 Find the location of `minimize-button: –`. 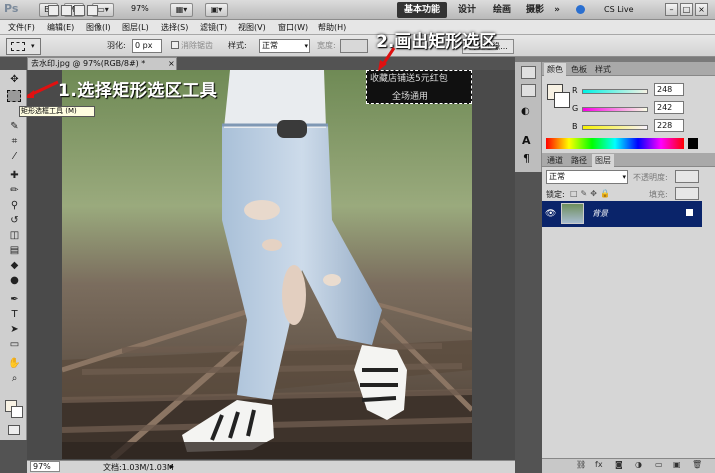

minimize-button: – is located at coordinates (671, 9).